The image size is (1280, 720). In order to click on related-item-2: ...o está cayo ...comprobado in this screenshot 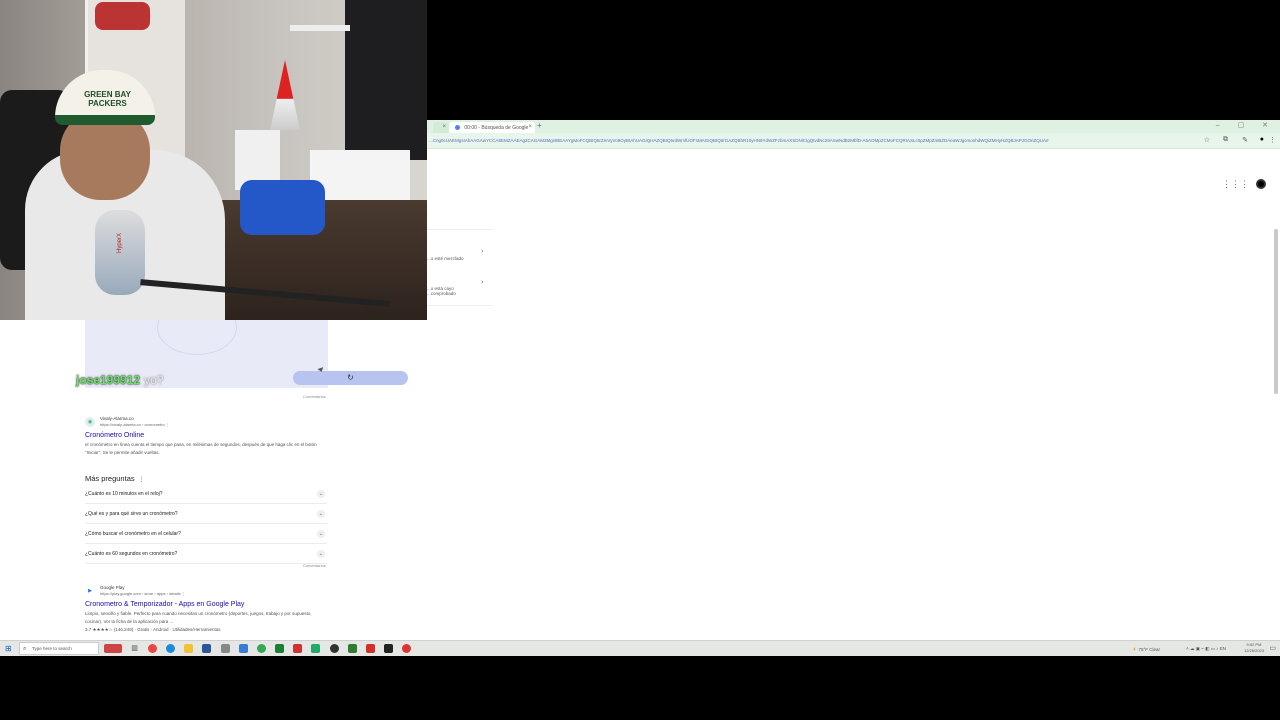, I will do `click(447, 291)`.